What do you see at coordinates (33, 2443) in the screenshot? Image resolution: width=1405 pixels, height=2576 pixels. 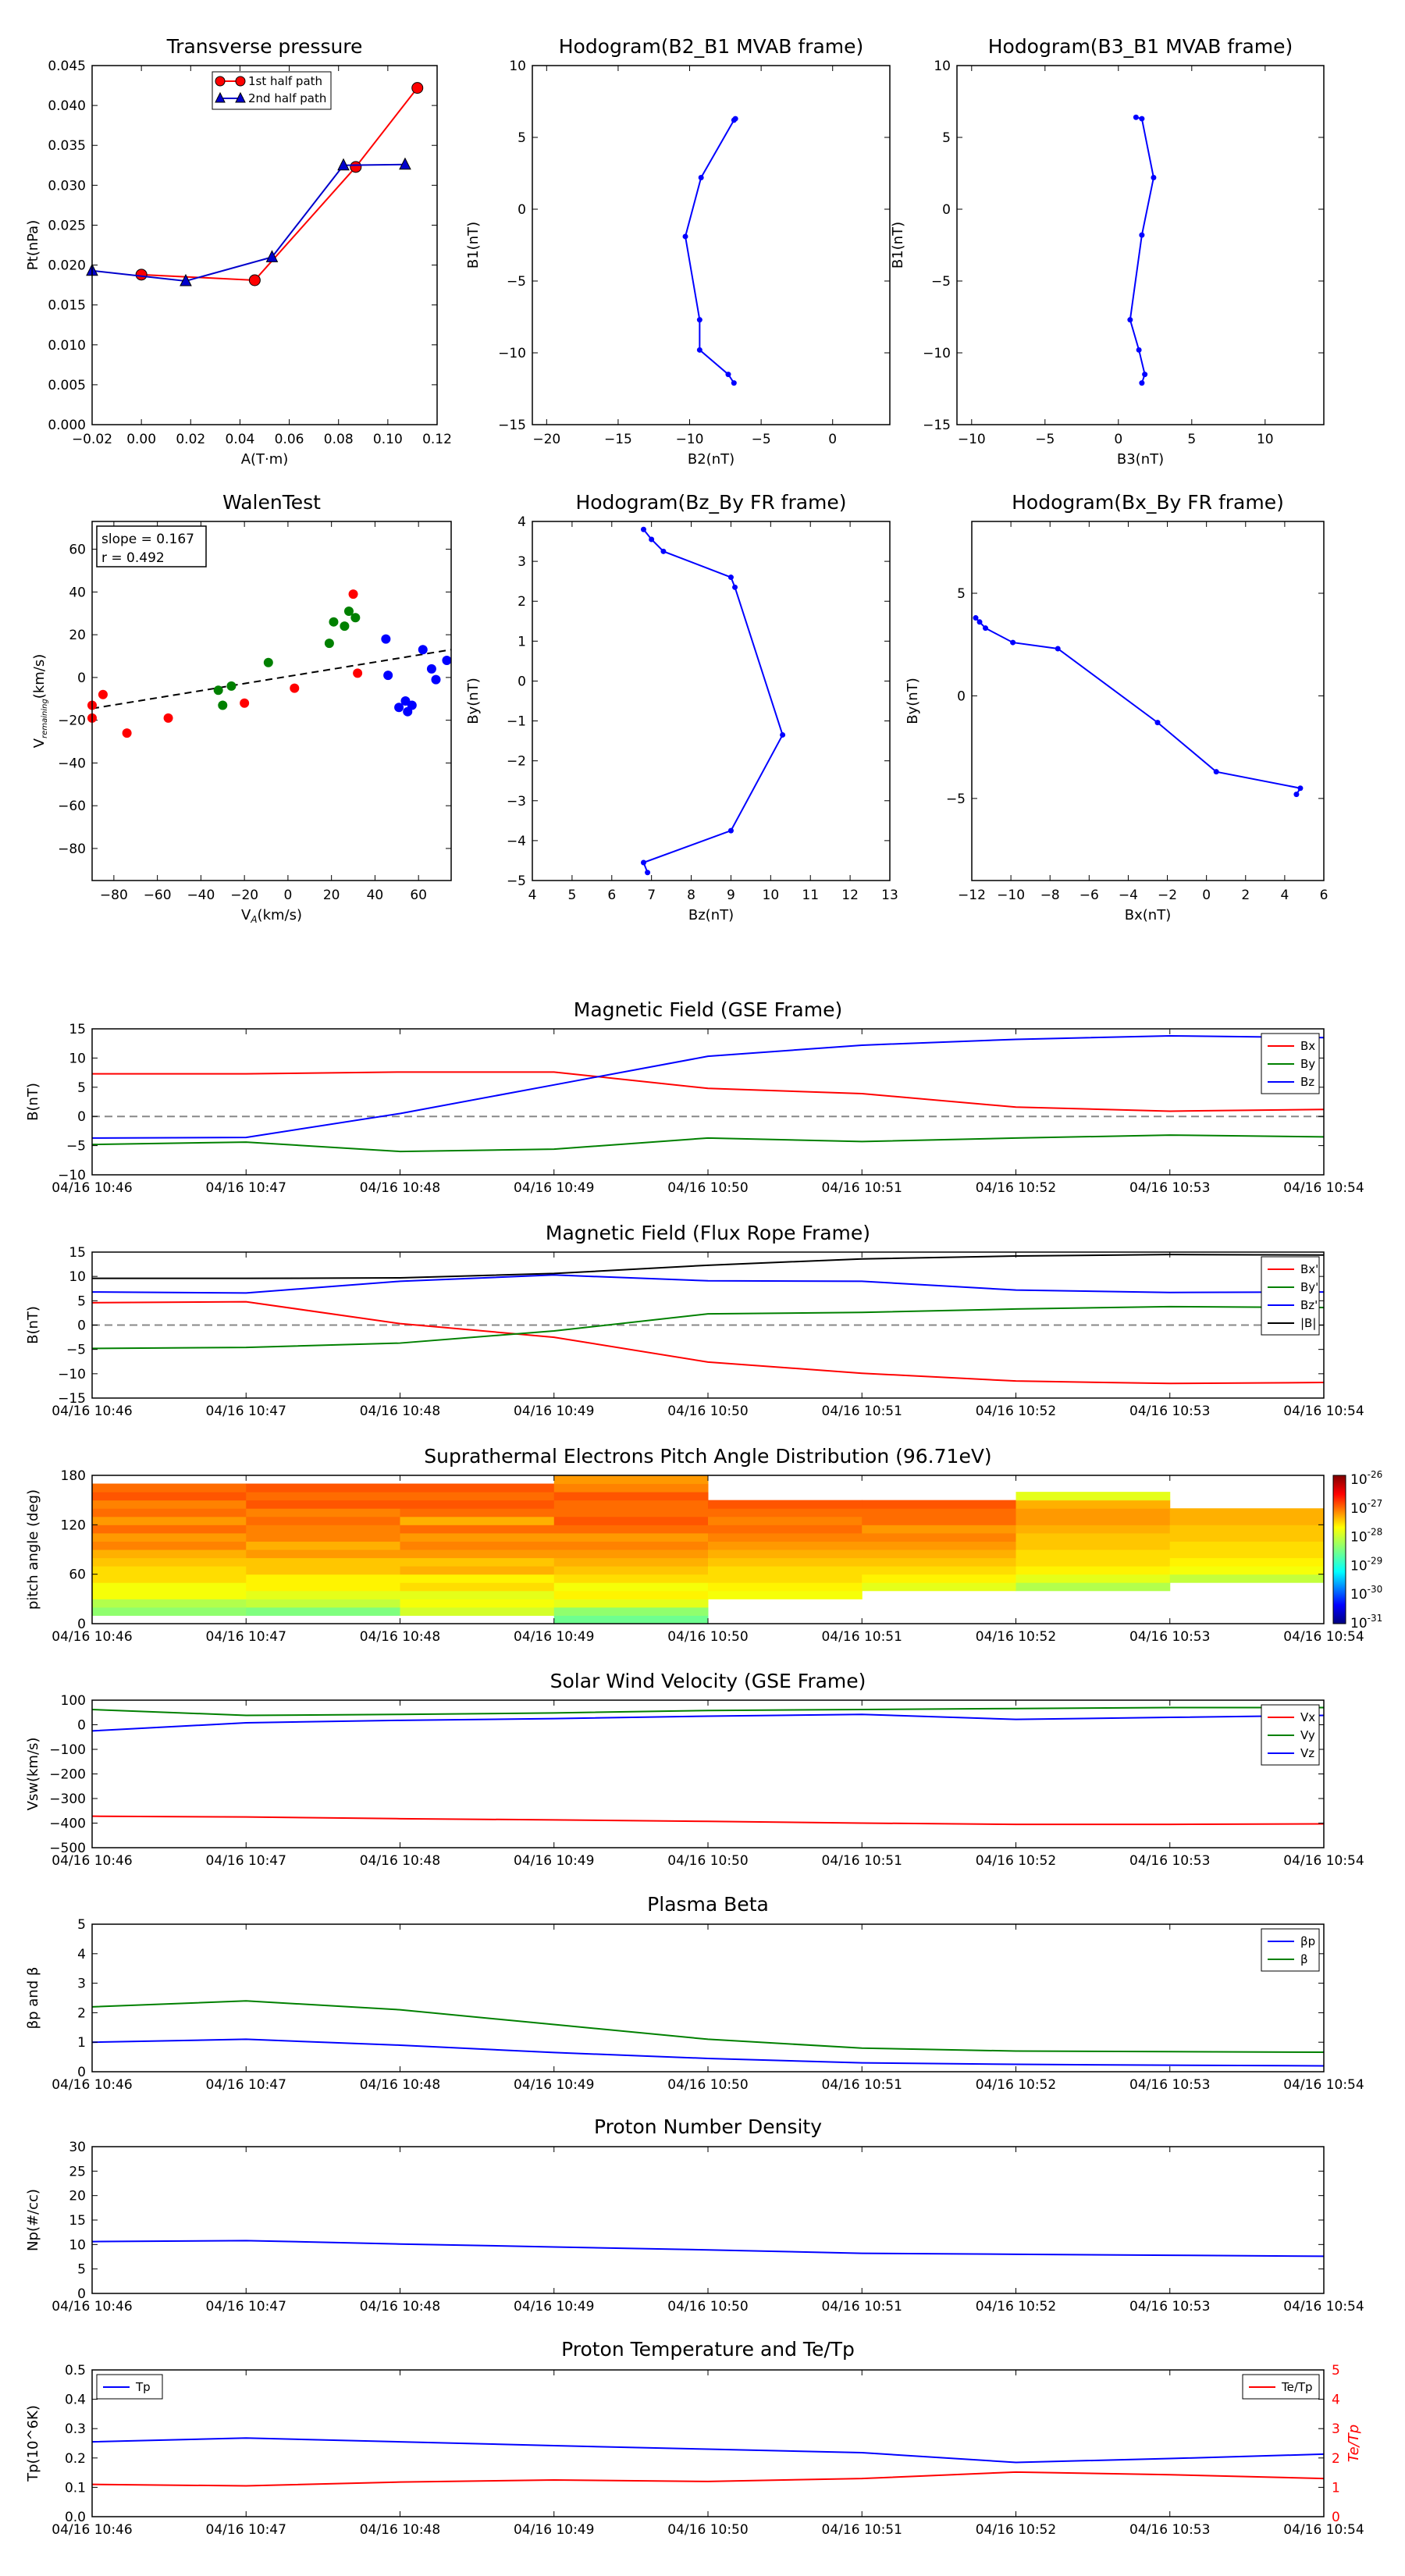 I see `y-axis-label: Tp(10^6K)` at bounding box center [33, 2443].